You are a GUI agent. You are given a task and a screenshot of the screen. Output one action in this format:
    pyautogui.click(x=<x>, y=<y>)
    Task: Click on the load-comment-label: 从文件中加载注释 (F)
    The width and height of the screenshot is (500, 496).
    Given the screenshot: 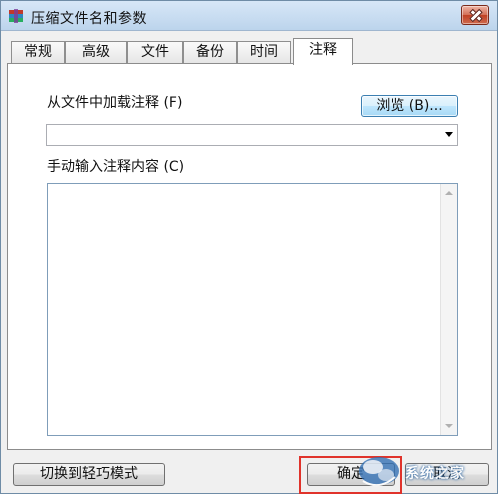 What is the action you would take?
    pyautogui.click(x=115, y=103)
    